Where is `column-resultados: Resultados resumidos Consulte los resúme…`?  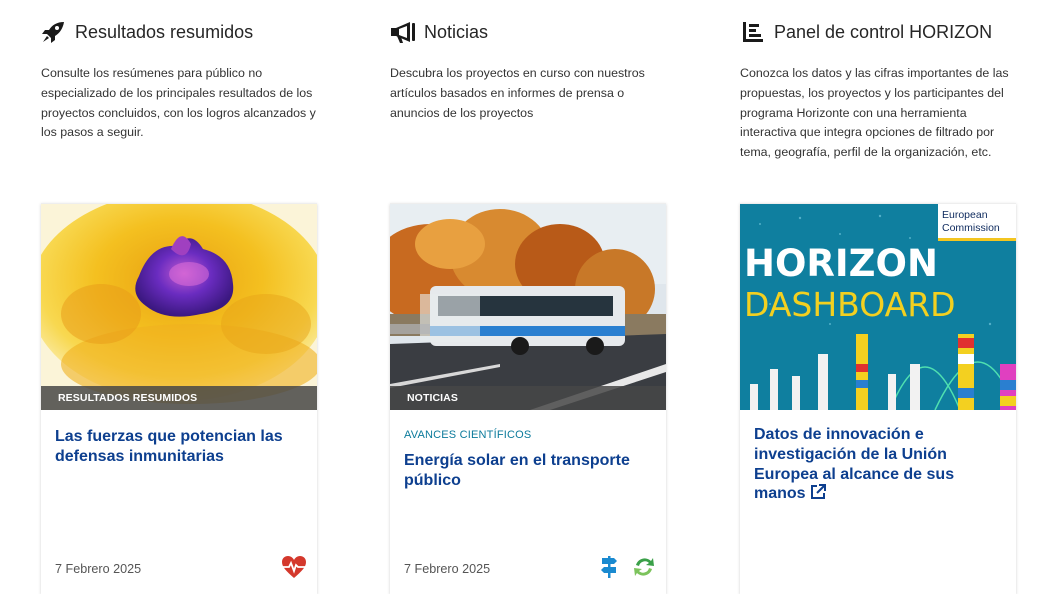 column-resultados: Resultados resumidos Consulte los resúme… is located at coordinates (186, 71).